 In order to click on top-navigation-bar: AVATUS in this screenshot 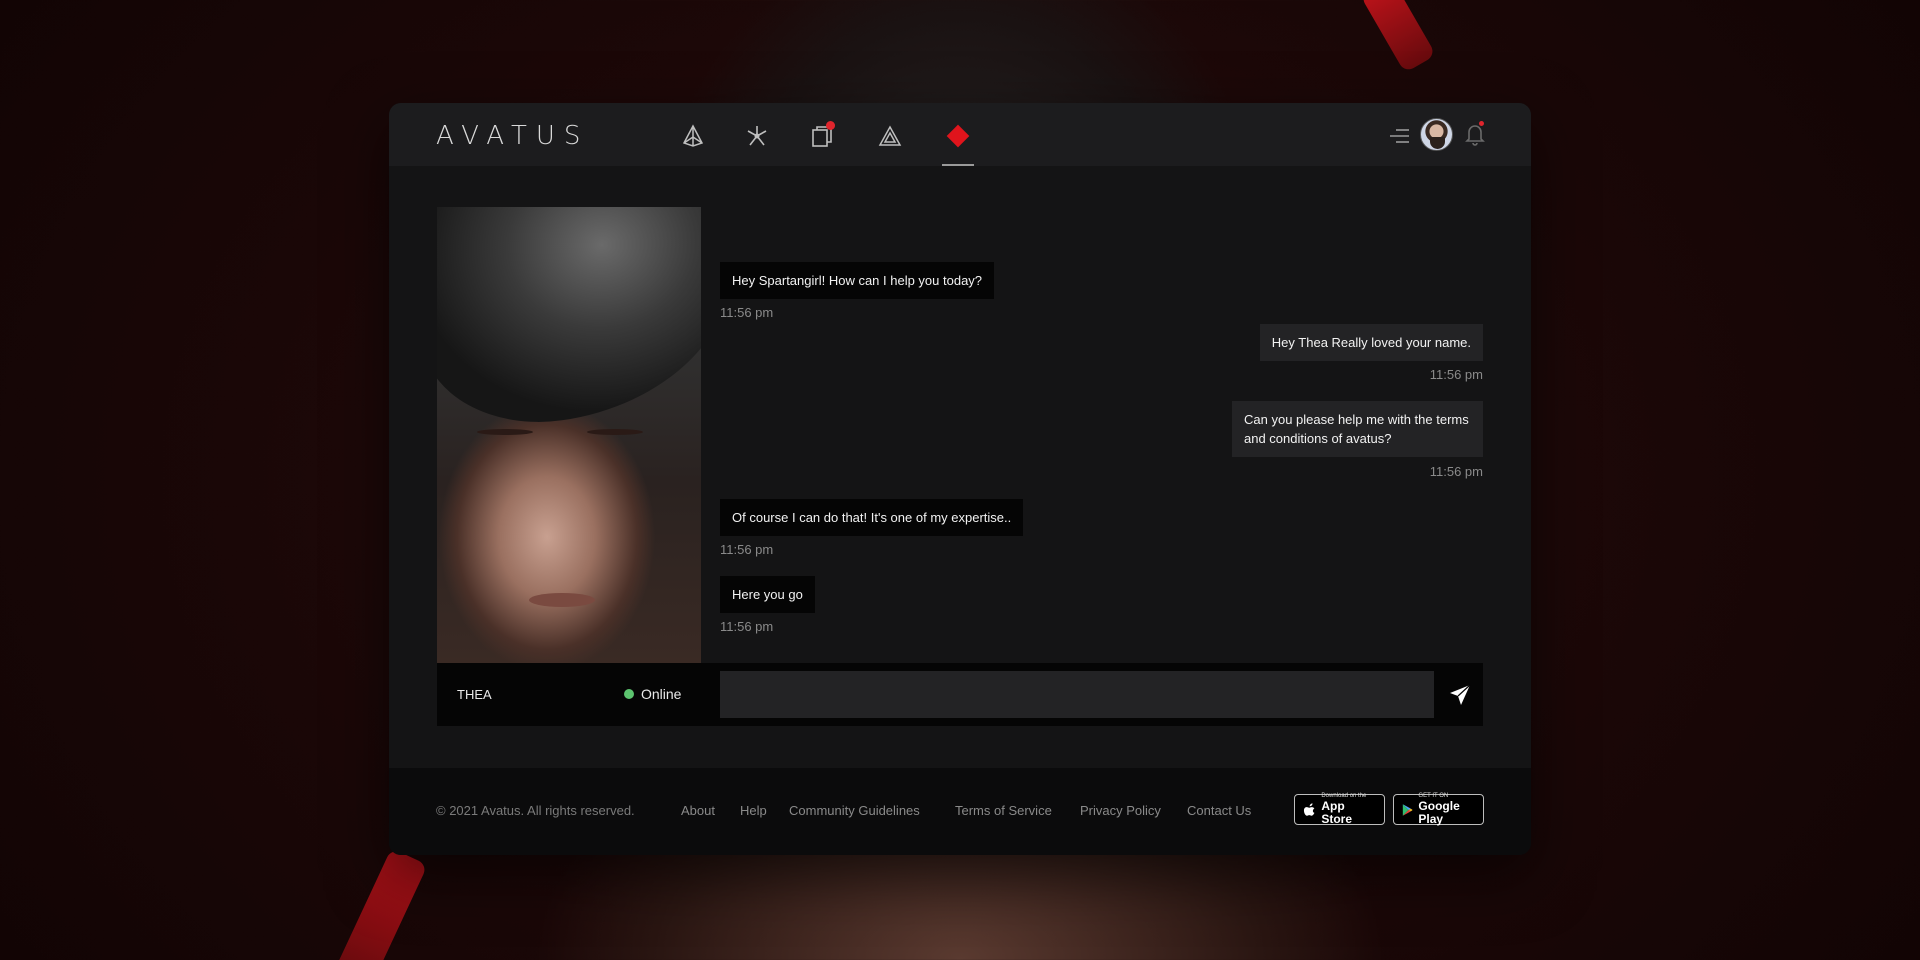, I will do `click(960, 134)`.